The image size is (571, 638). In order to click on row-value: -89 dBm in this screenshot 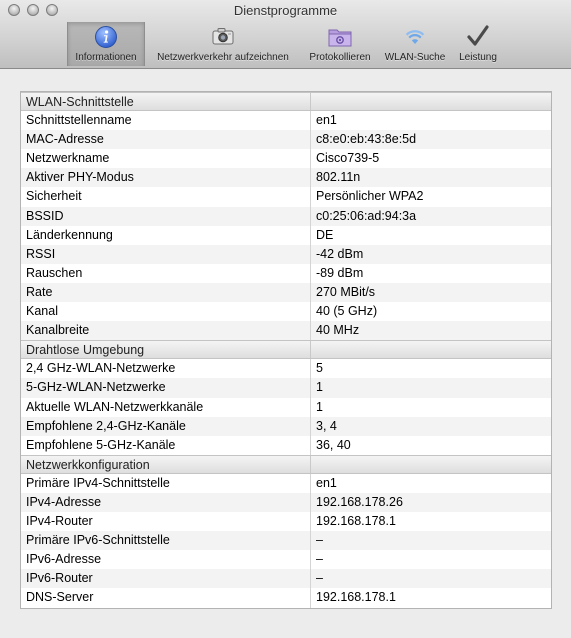, I will do `click(340, 272)`.